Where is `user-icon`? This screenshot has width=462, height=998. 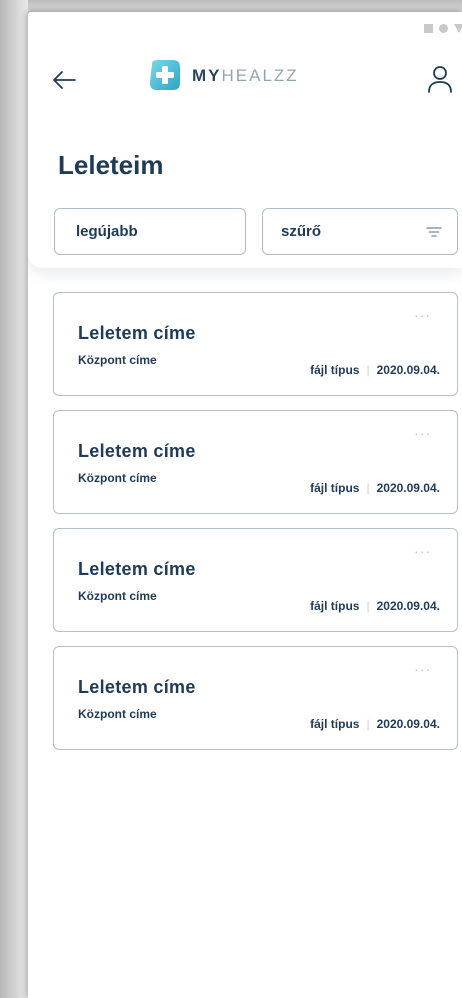 user-icon is located at coordinates (440, 79).